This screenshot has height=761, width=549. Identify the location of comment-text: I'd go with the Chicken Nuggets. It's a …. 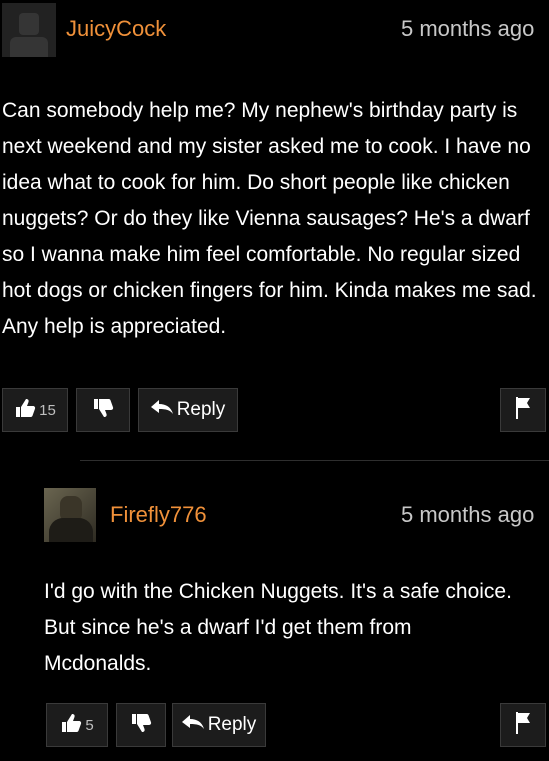
(278, 627).